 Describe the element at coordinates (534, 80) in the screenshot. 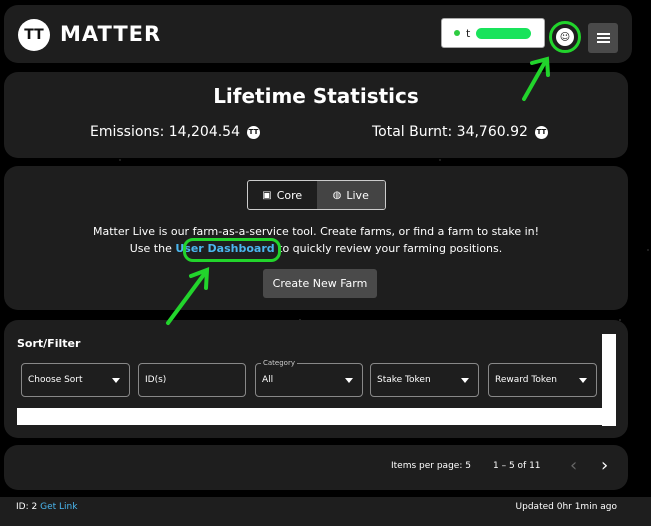

I see `arrow-to-avatar` at that location.